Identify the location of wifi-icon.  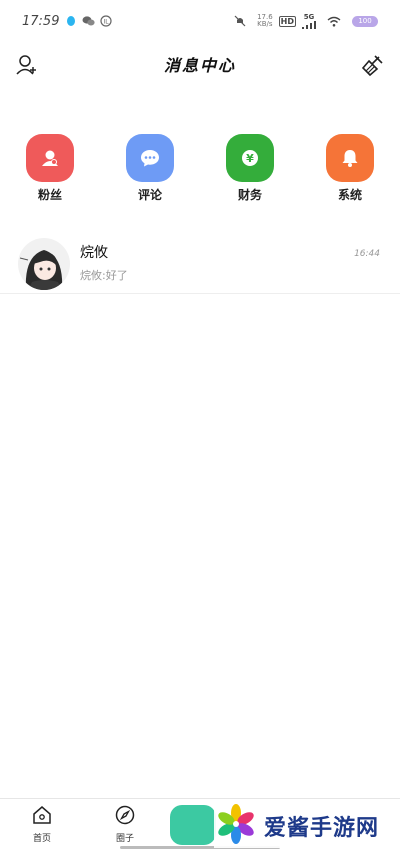
(334, 21).